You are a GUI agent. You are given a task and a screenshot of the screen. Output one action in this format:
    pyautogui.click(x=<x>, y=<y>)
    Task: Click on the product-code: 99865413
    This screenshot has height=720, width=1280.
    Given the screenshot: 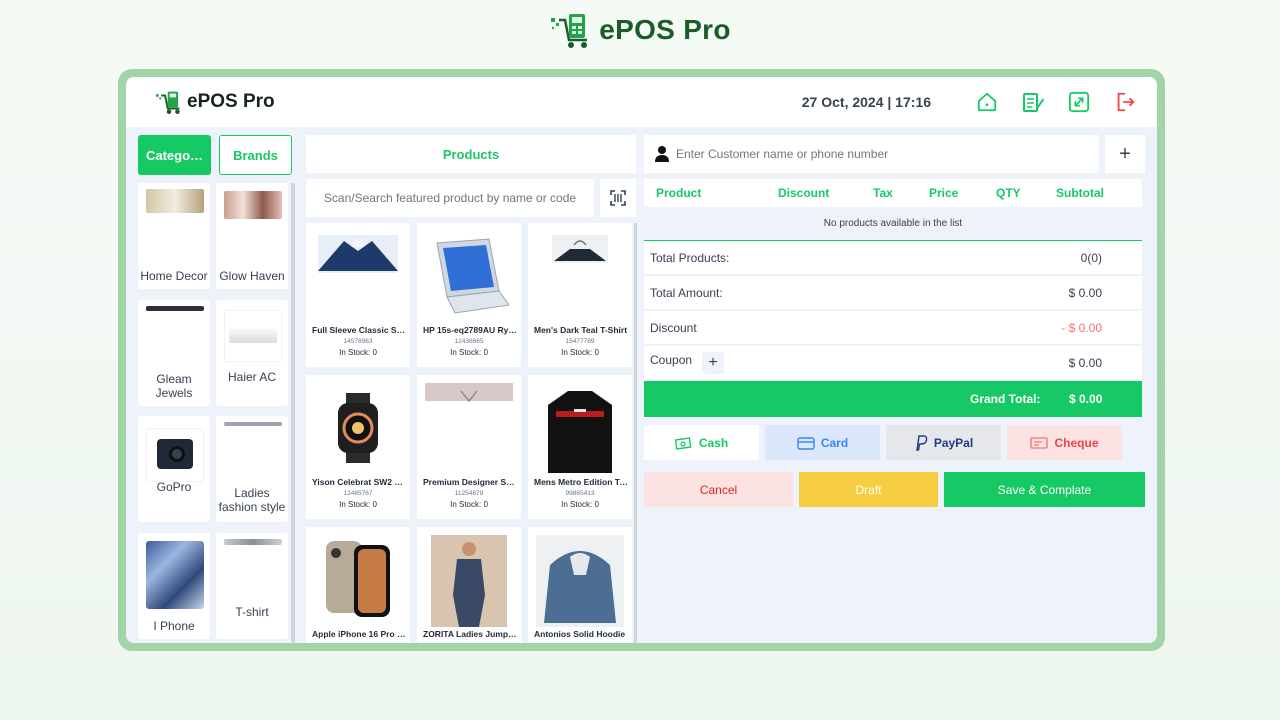 What is the action you would take?
    pyautogui.click(x=580, y=493)
    